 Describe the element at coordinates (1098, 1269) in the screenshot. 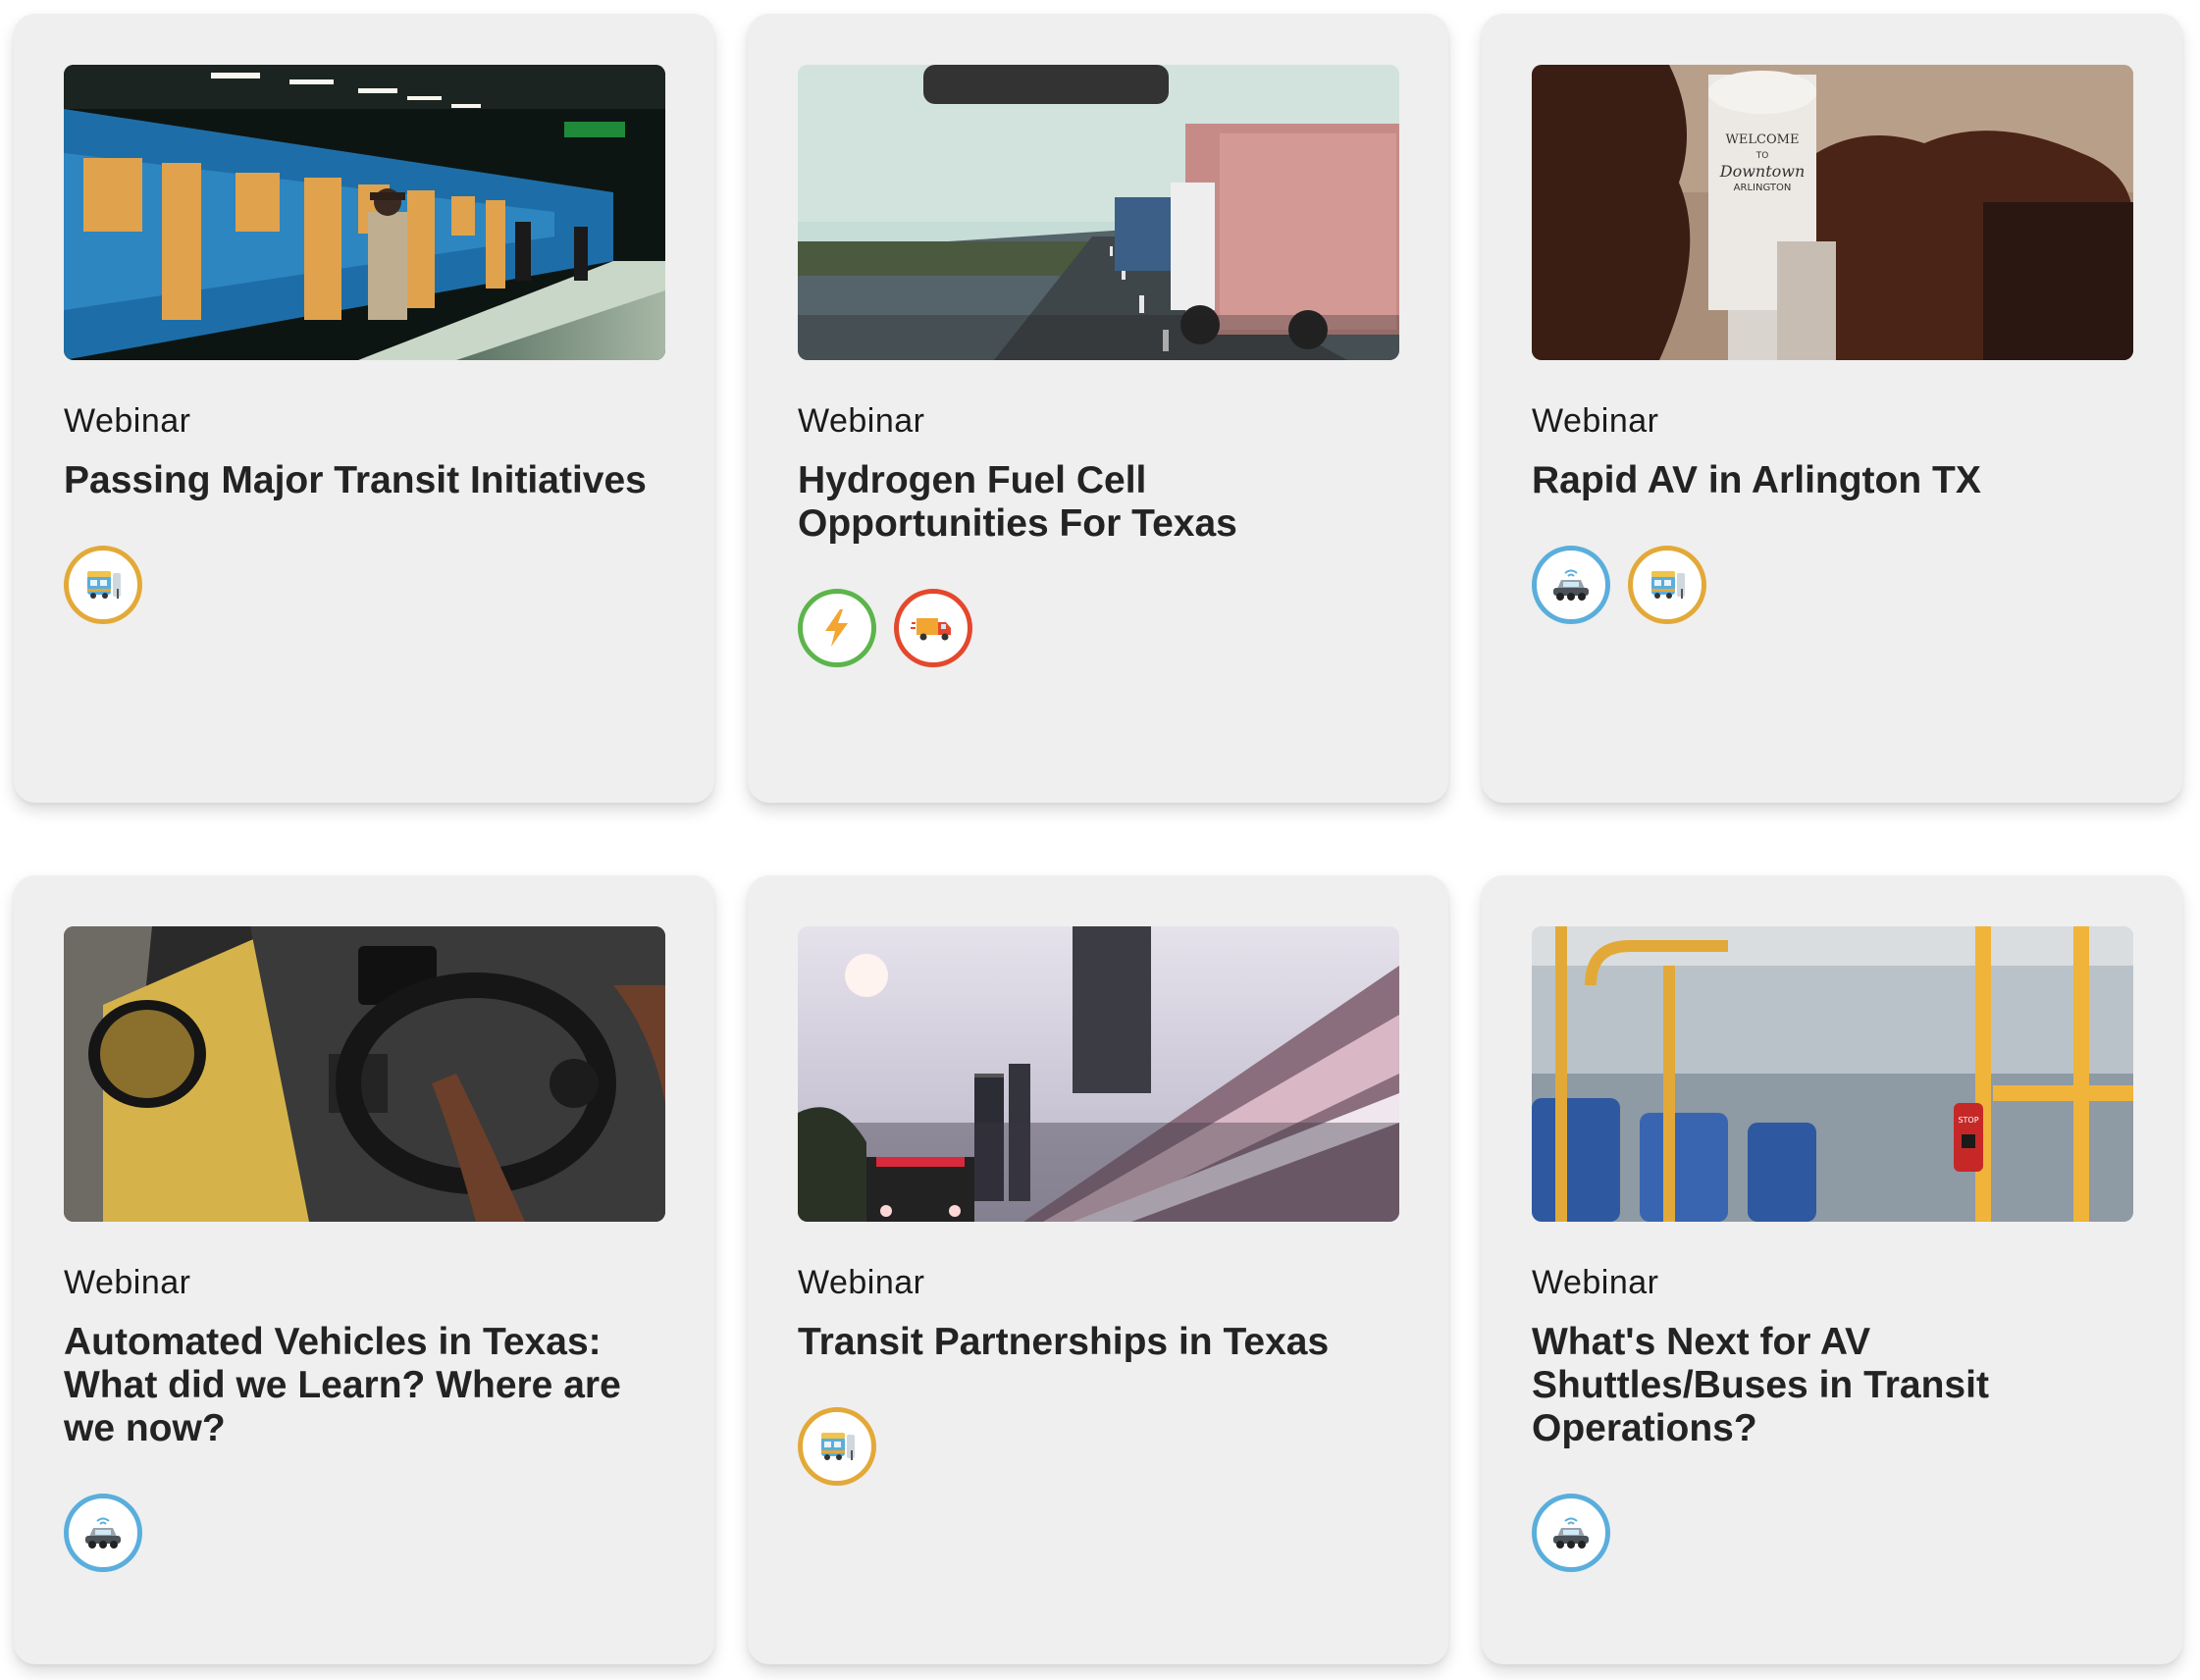

I see `webinar-card: Webinar Transit Partnerships in Texas` at that location.